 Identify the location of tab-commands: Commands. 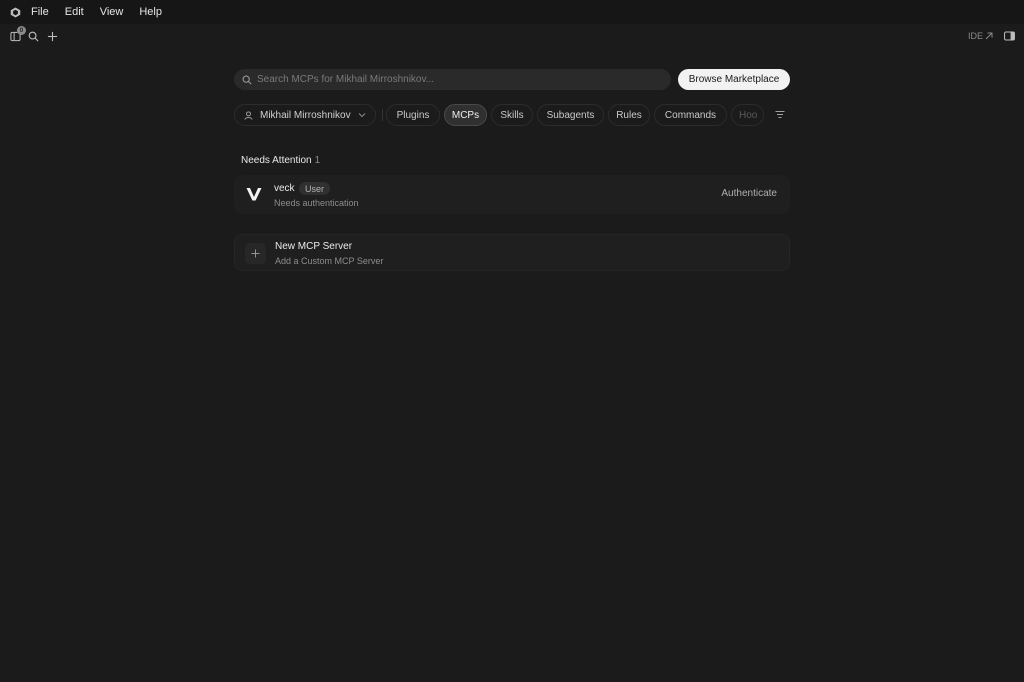
(690, 115).